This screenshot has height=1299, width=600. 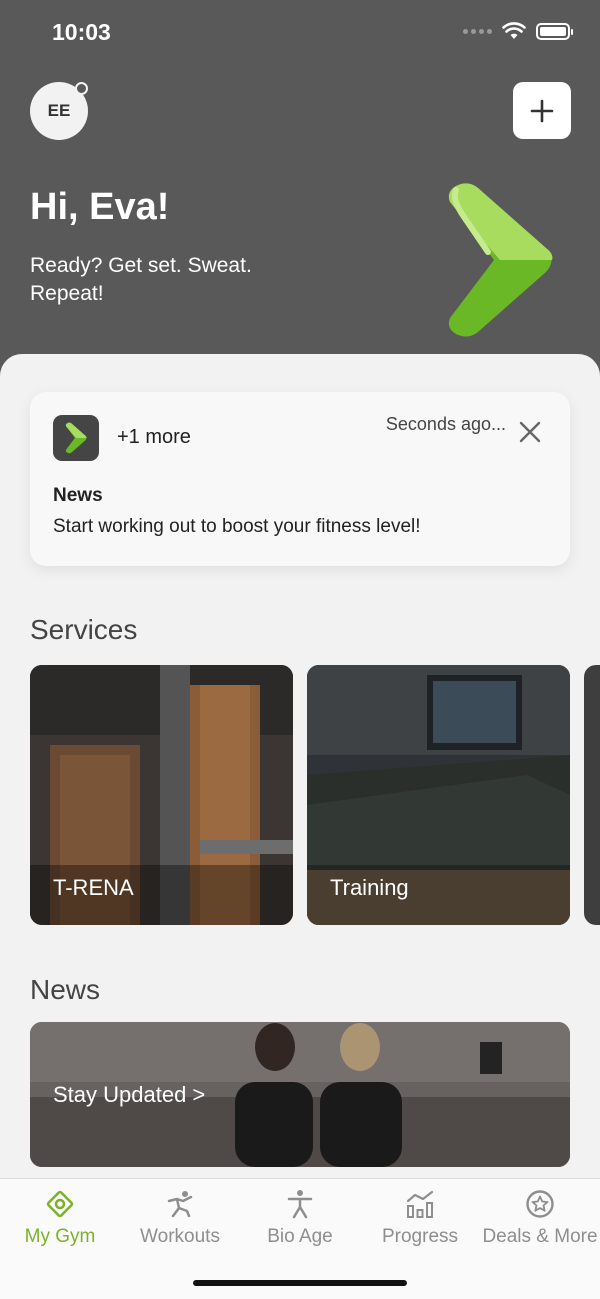 What do you see at coordinates (420, 1236) in the screenshot?
I see `tab-label: Progress` at bounding box center [420, 1236].